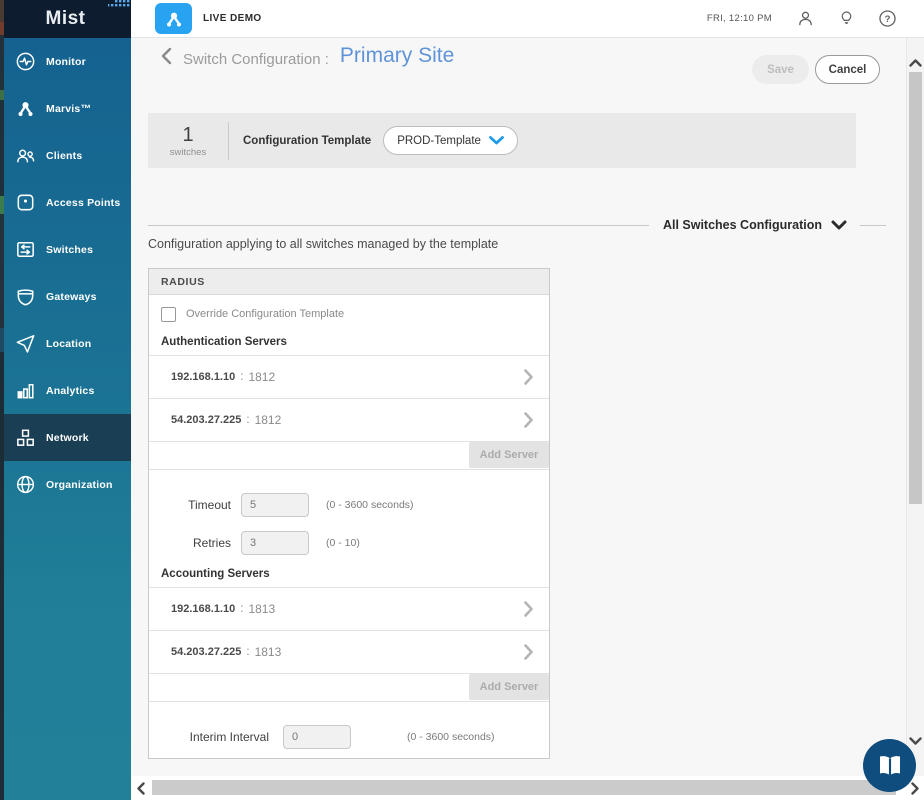  What do you see at coordinates (349, 282) in the screenshot?
I see `radius-panel-header: RADIUS` at bounding box center [349, 282].